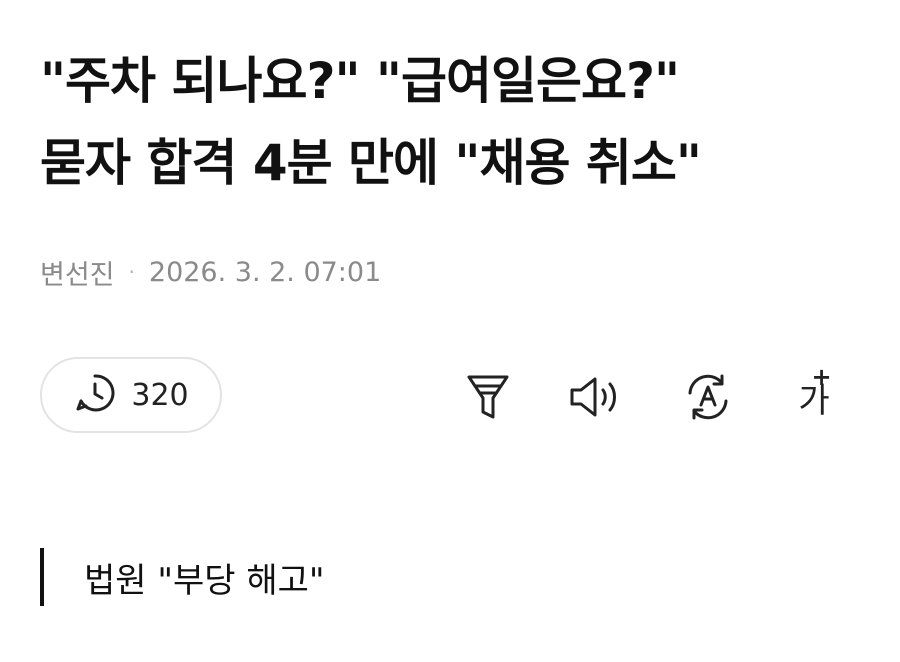  I want to click on filter-button, so click(488, 397).